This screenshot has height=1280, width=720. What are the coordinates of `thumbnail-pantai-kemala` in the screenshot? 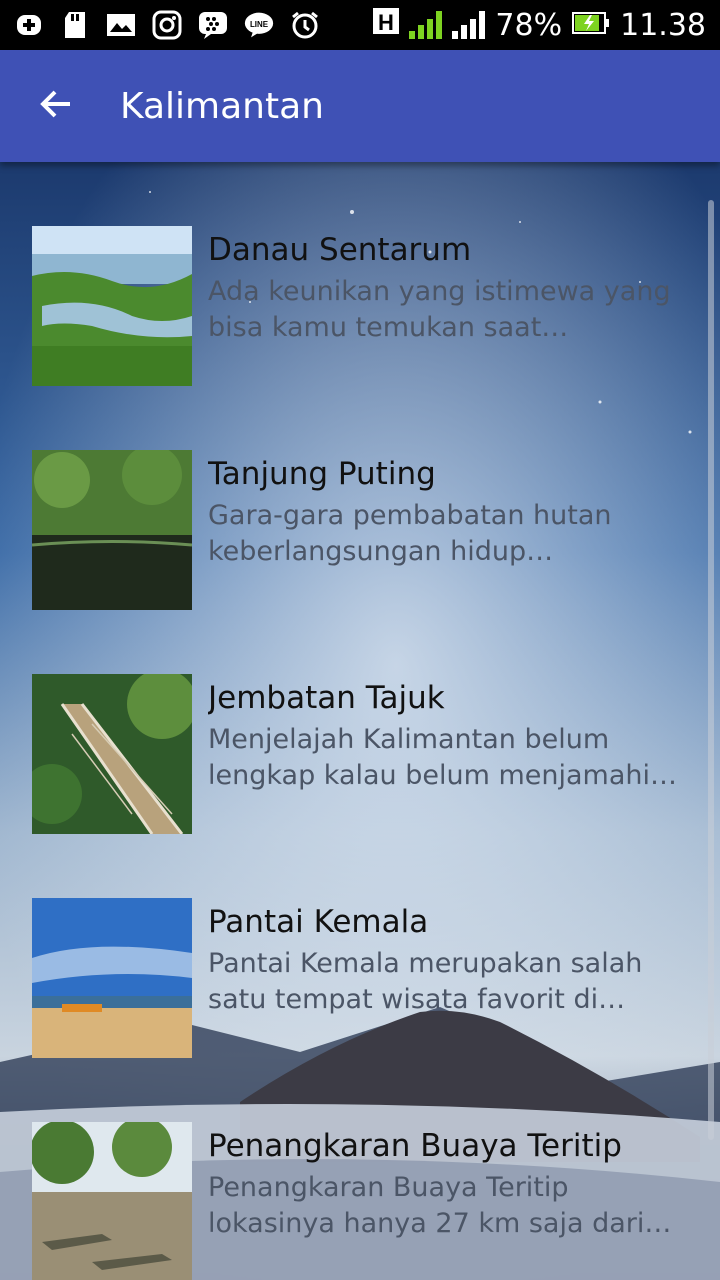 It's located at (112, 978).